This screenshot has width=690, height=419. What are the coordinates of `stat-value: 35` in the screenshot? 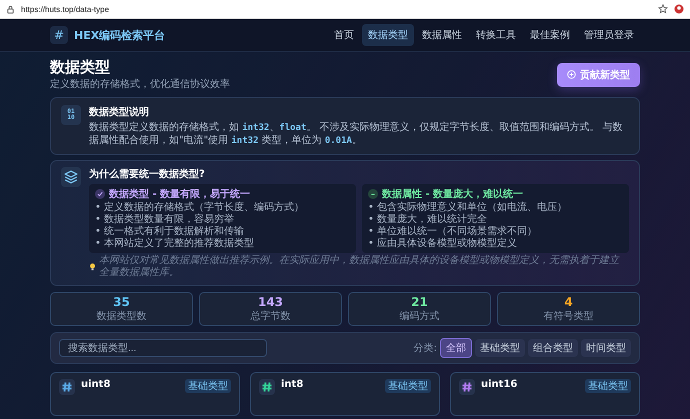 It's located at (121, 302).